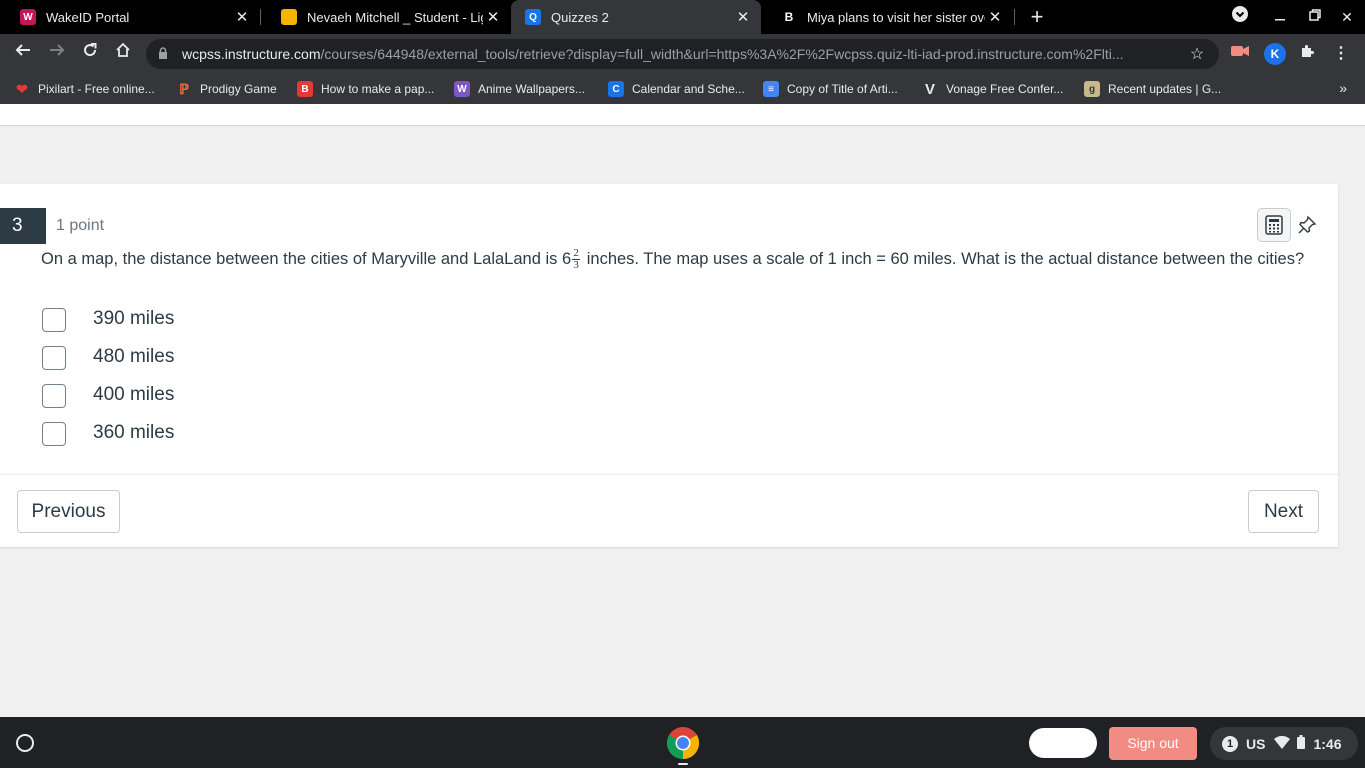  What do you see at coordinates (57, 54) in the screenshot?
I see `forward-icon` at bounding box center [57, 54].